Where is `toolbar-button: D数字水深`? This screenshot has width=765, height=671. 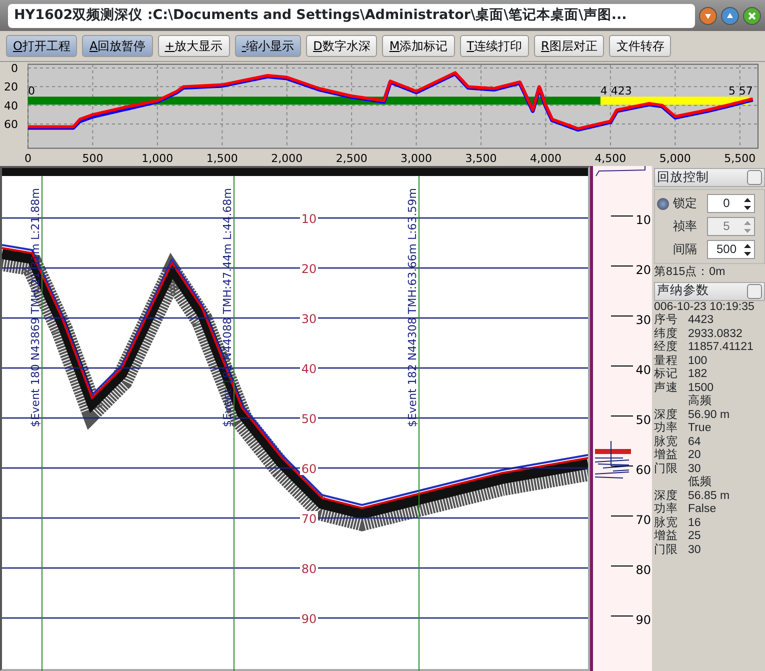 toolbar-button: D数字水深 is located at coordinates (342, 46).